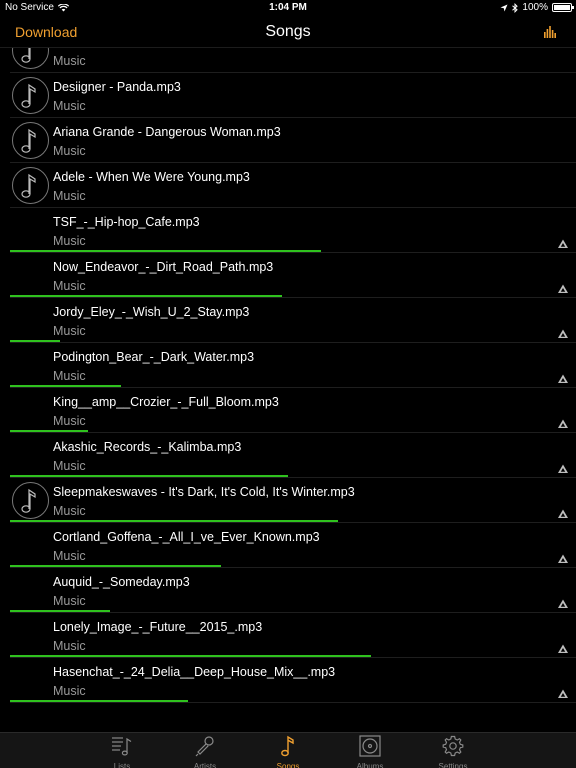 Image resolution: width=576 pixels, height=768 pixels. What do you see at coordinates (167, 132) in the screenshot?
I see `song-title: Ariana Grande - Dangerous Woman.mp3` at bounding box center [167, 132].